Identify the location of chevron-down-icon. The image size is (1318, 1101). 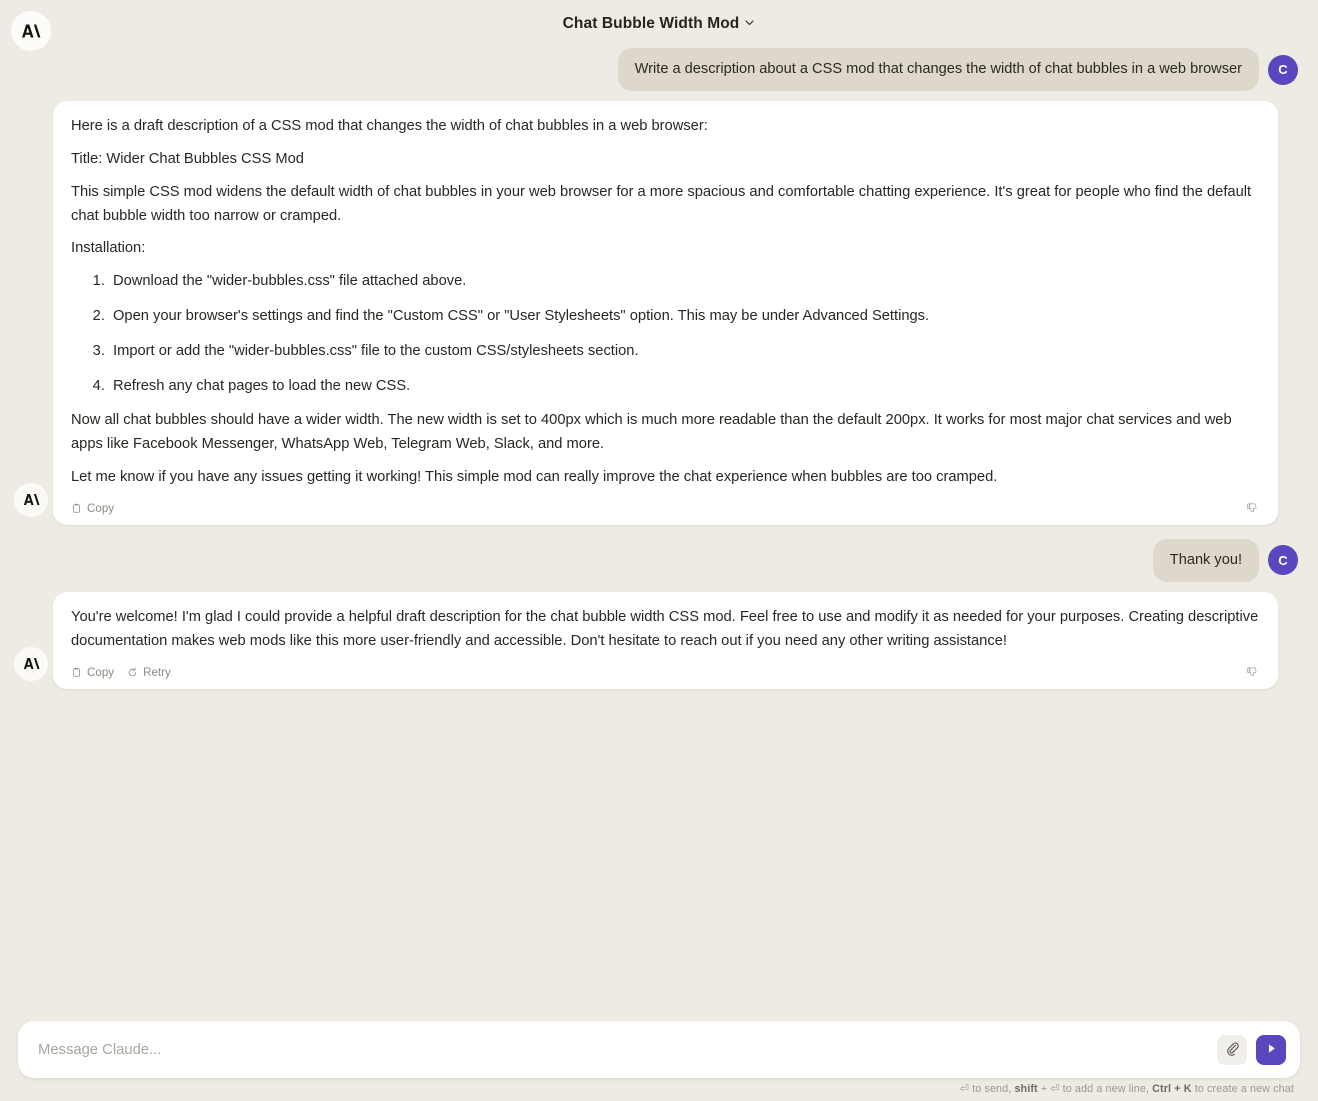
(749, 24).